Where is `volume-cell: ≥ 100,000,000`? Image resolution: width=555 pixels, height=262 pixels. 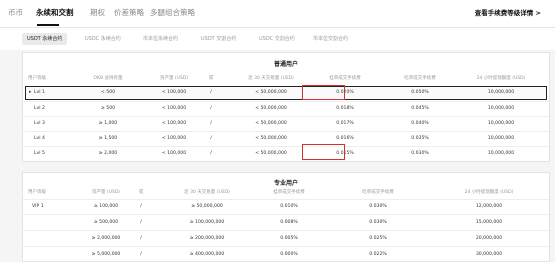
volume-cell: ≥ 100,000,000 is located at coordinates (207, 222).